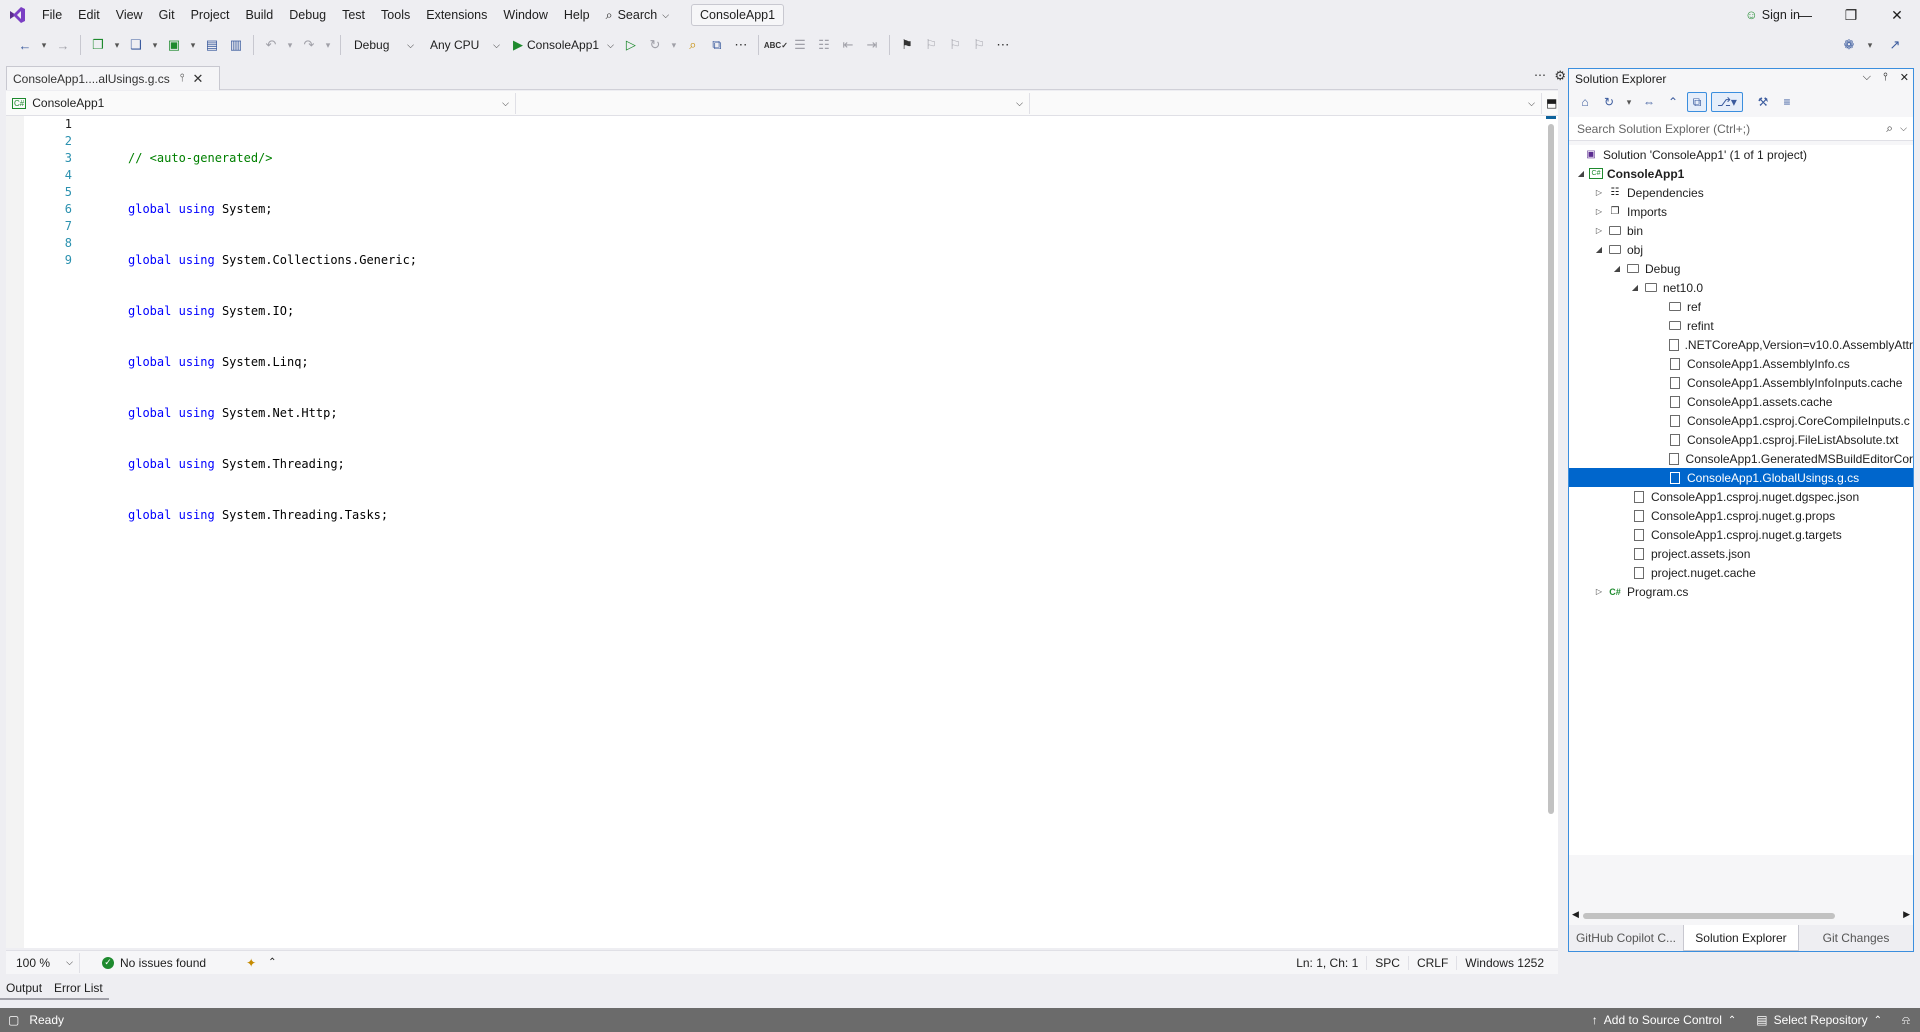 Image resolution: width=1920 pixels, height=1032 pixels. What do you see at coordinates (674, 45) in the screenshot?
I see `hot-reload-dropdown-icon: ▾` at bounding box center [674, 45].